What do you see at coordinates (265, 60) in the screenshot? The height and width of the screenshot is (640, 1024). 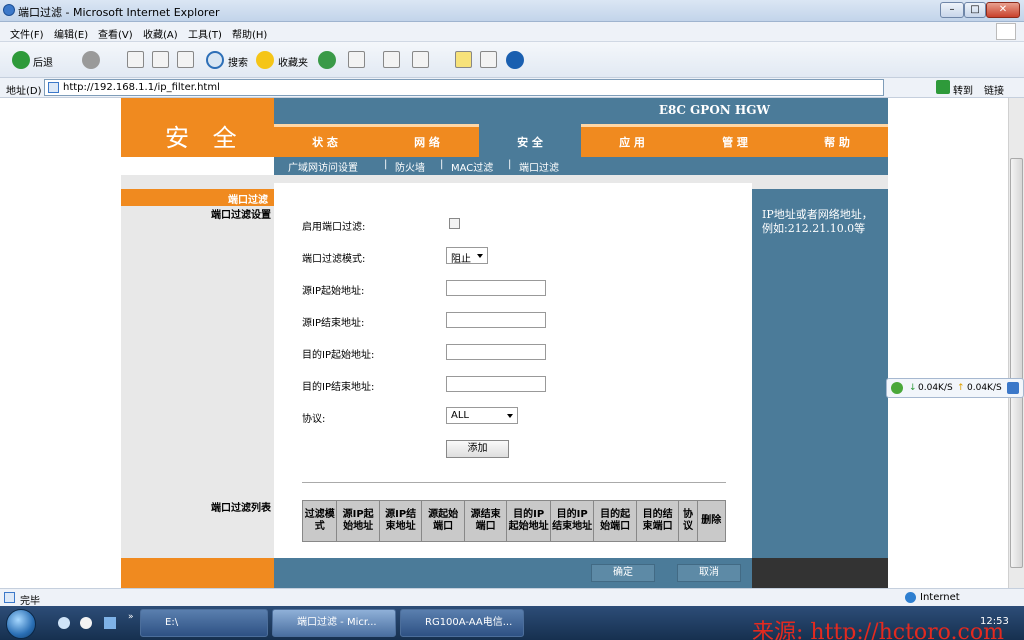 I see `favorites-star-icon` at bounding box center [265, 60].